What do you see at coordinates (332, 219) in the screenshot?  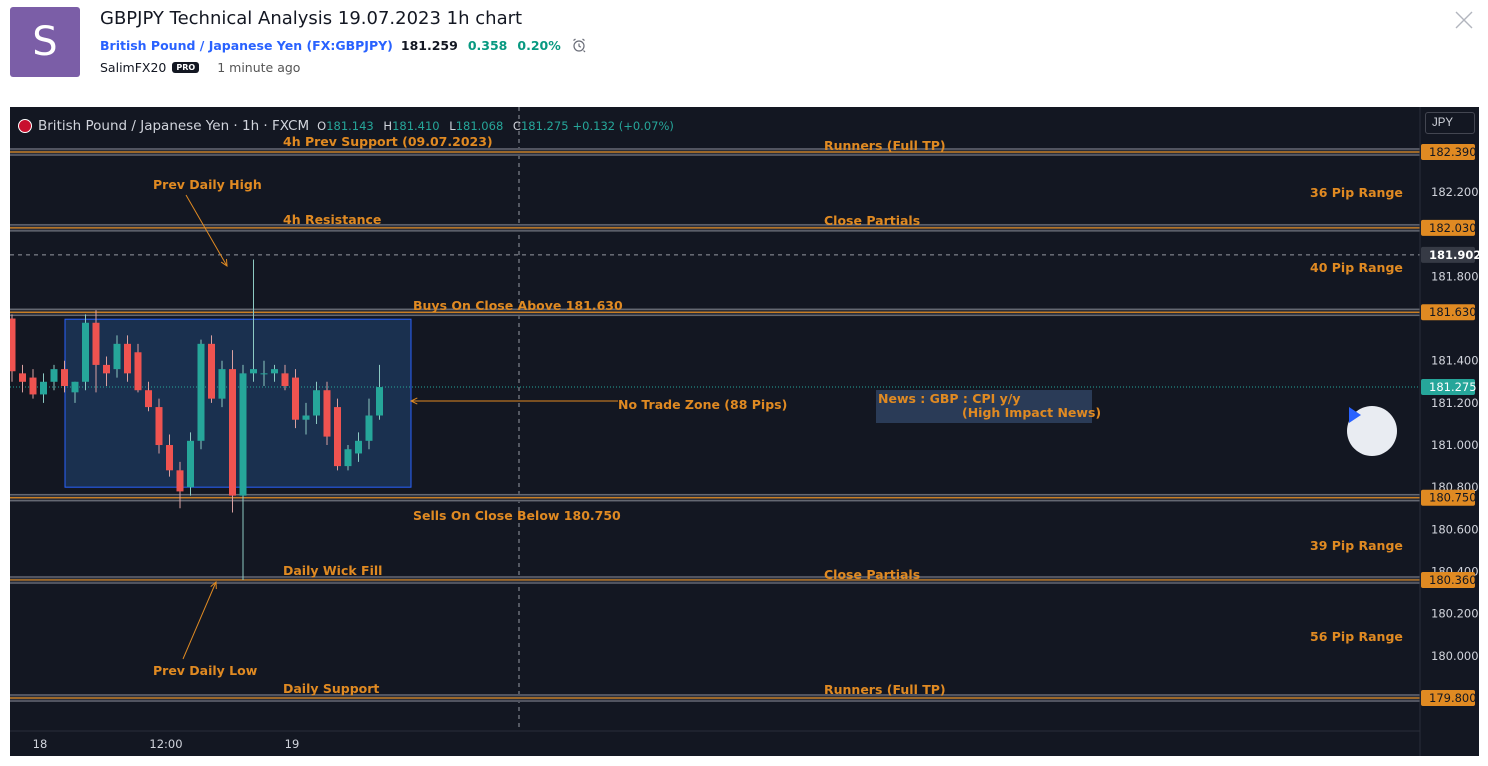 I see `resistance-4h-label: 4h Resistance` at bounding box center [332, 219].